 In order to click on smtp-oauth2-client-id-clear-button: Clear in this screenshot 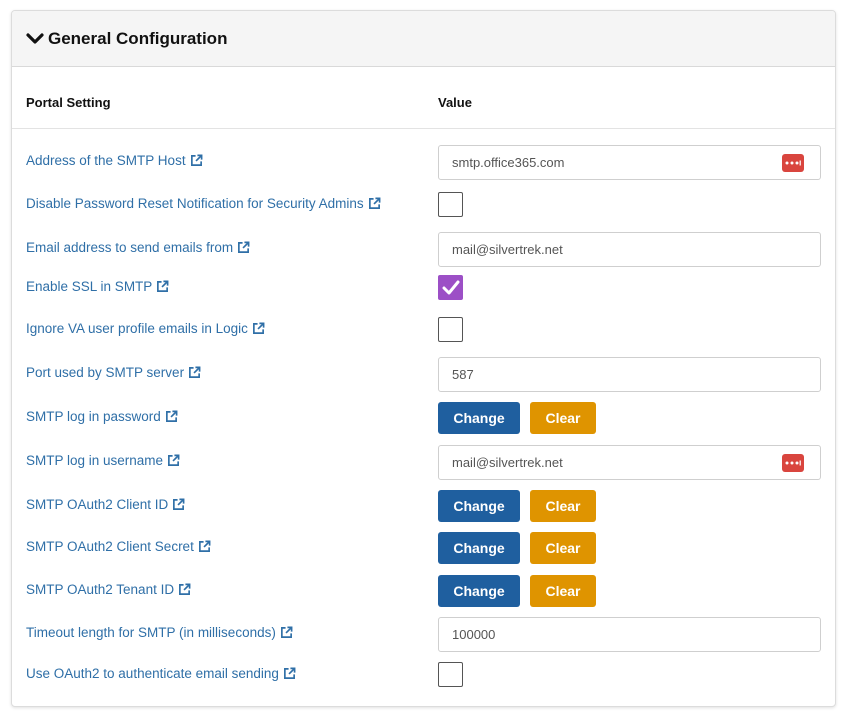, I will do `click(563, 506)`.